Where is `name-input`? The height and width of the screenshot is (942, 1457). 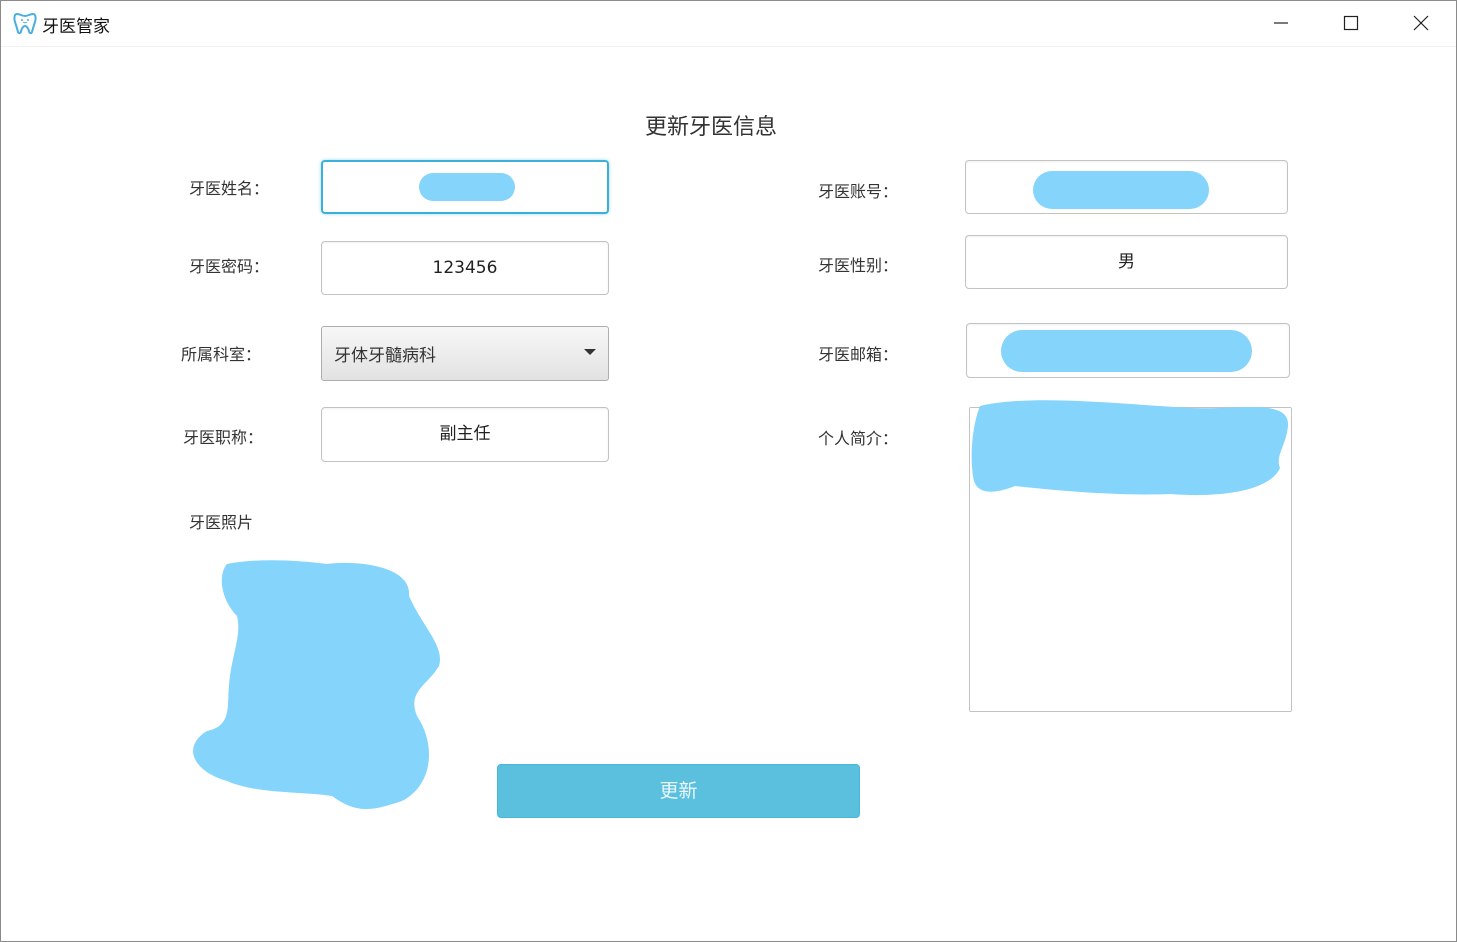
name-input is located at coordinates (465, 187).